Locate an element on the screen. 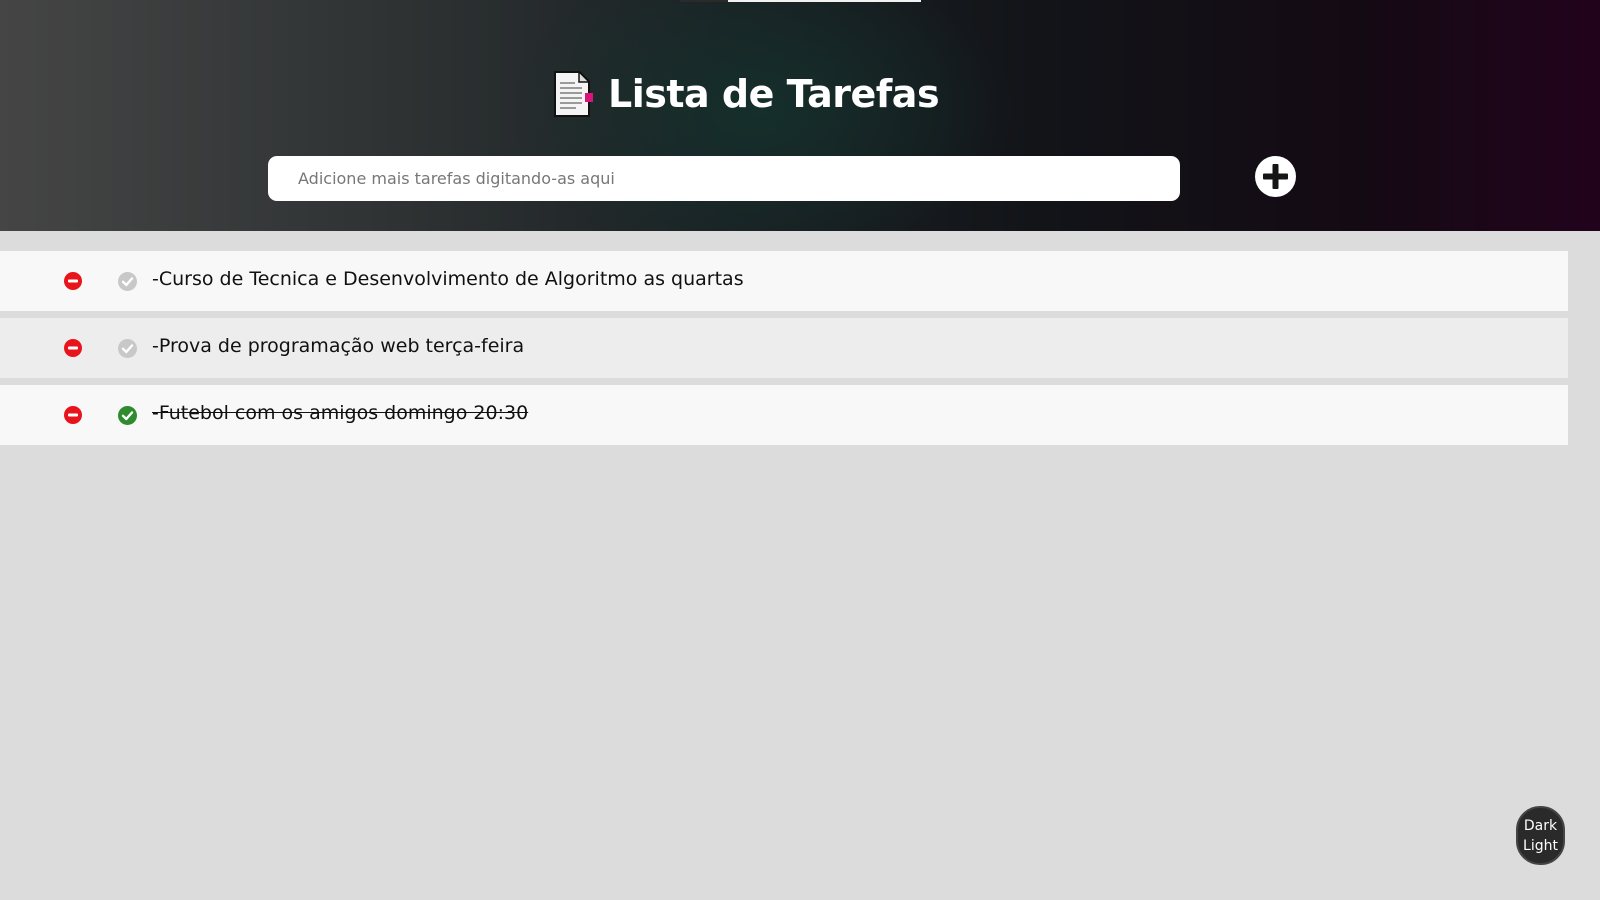 The image size is (1600, 900). plus-circle-icon is located at coordinates (1275, 176).